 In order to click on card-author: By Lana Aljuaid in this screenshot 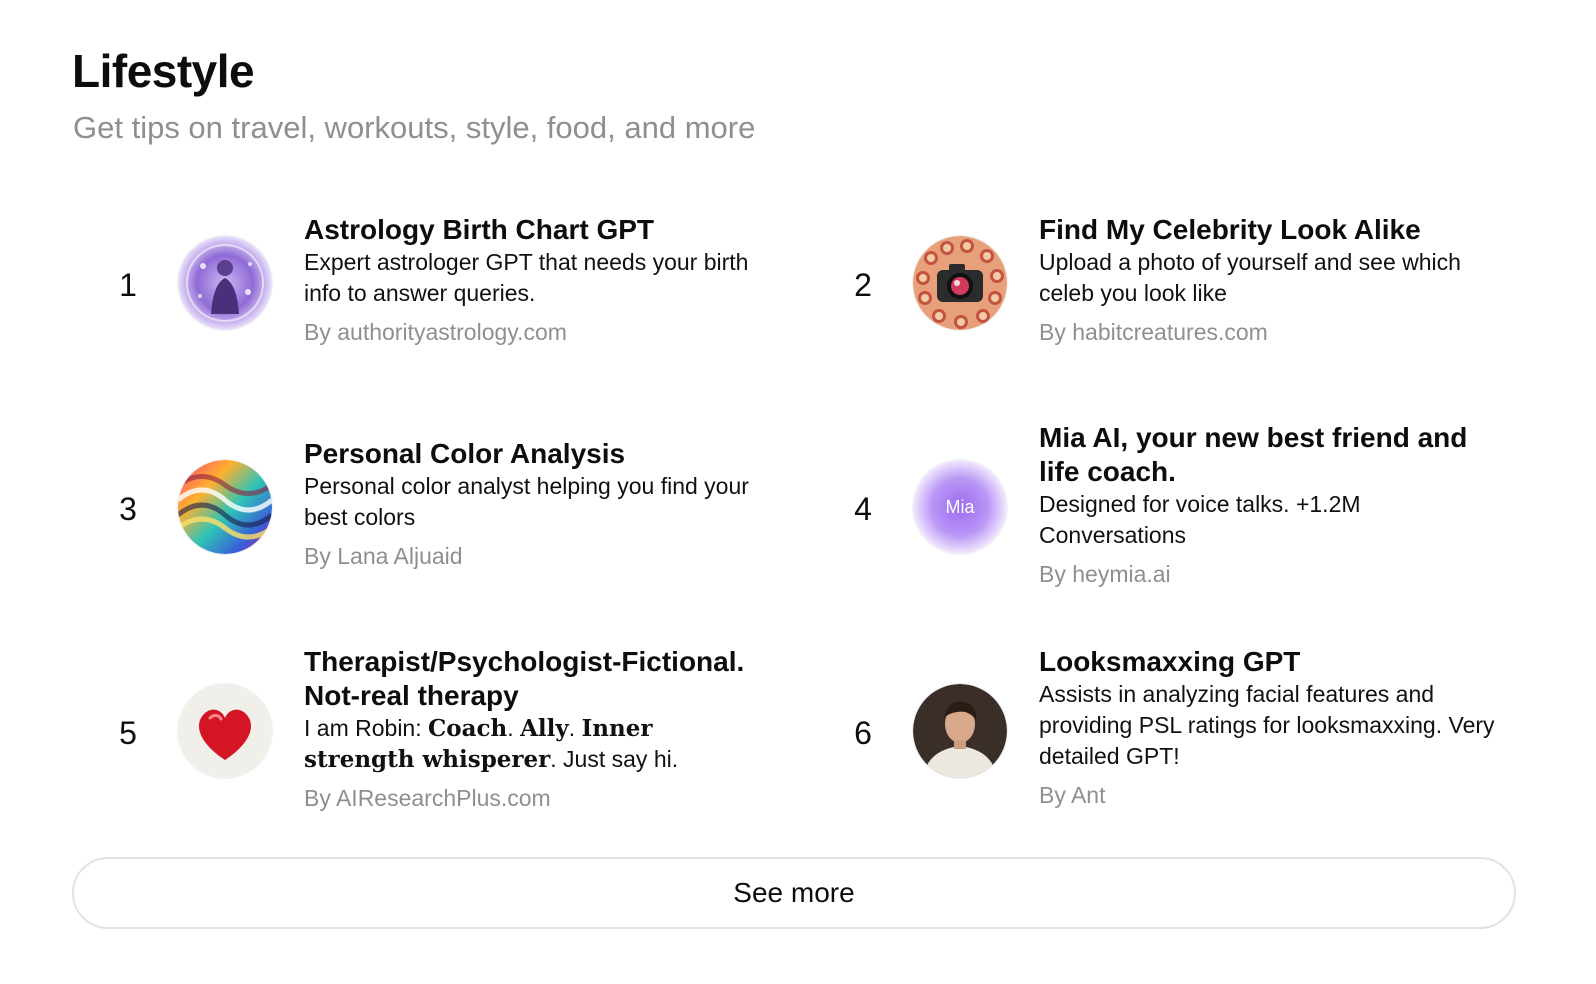, I will do `click(383, 556)`.